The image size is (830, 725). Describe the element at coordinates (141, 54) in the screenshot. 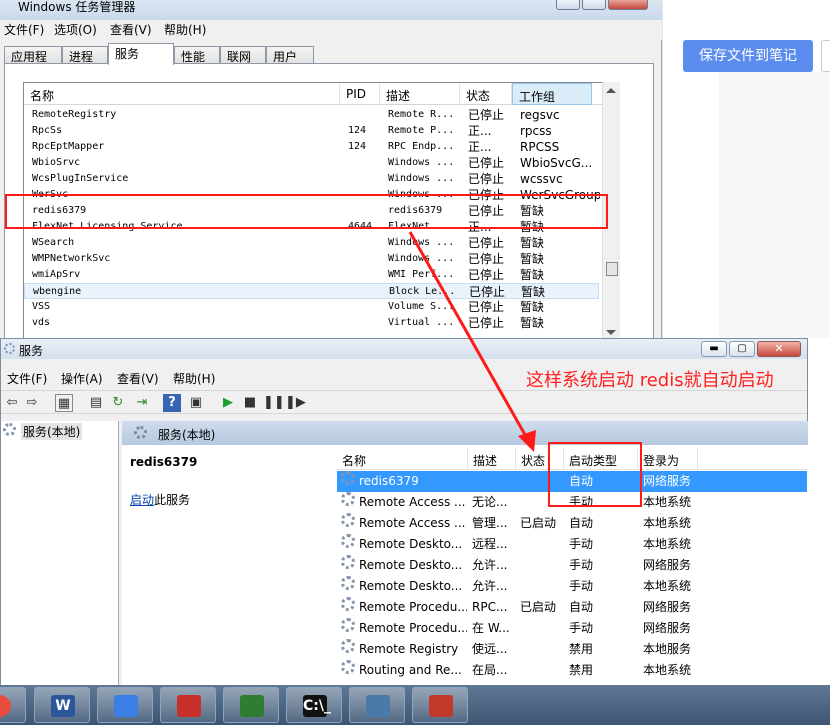

I see `tab-services: 服务` at that location.